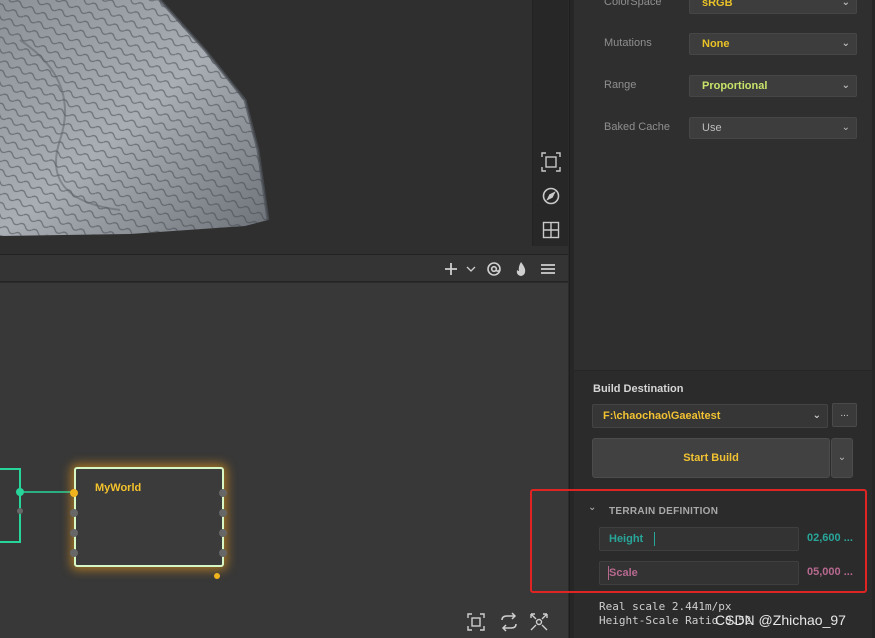  What do you see at coordinates (662, 416) in the screenshot?
I see `build-destination-path: F:\chaochao\Gaea\test` at bounding box center [662, 416].